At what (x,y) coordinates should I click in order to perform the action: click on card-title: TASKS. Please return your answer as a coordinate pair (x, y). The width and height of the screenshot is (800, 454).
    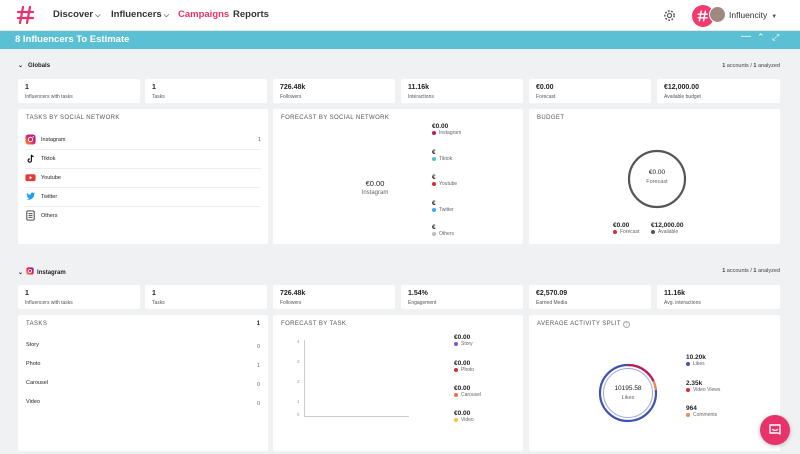
    Looking at the image, I should click on (37, 324).